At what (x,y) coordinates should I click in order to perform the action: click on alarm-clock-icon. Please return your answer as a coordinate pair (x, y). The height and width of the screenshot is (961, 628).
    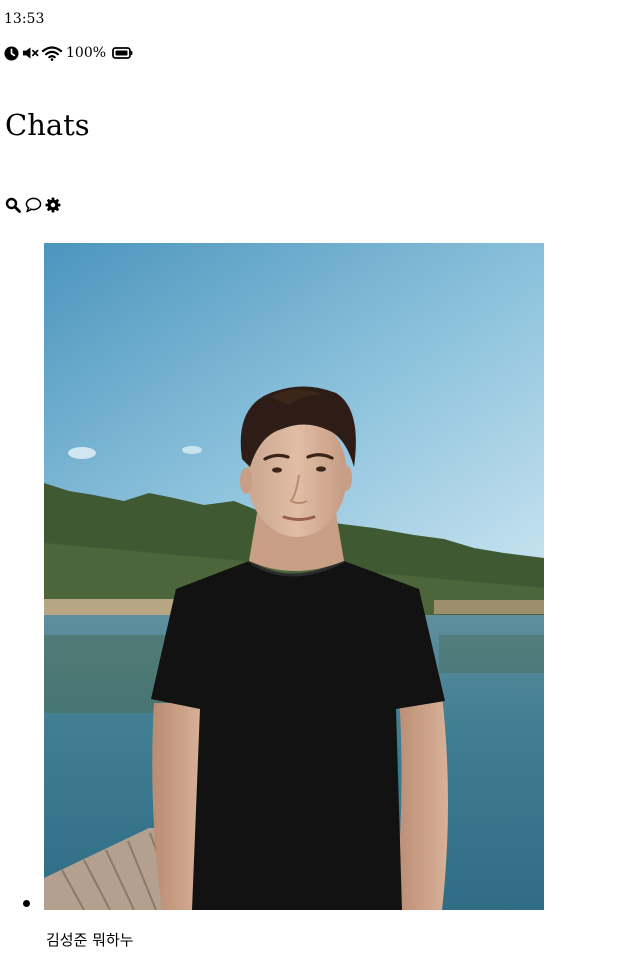
    Looking at the image, I should click on (11, 53).